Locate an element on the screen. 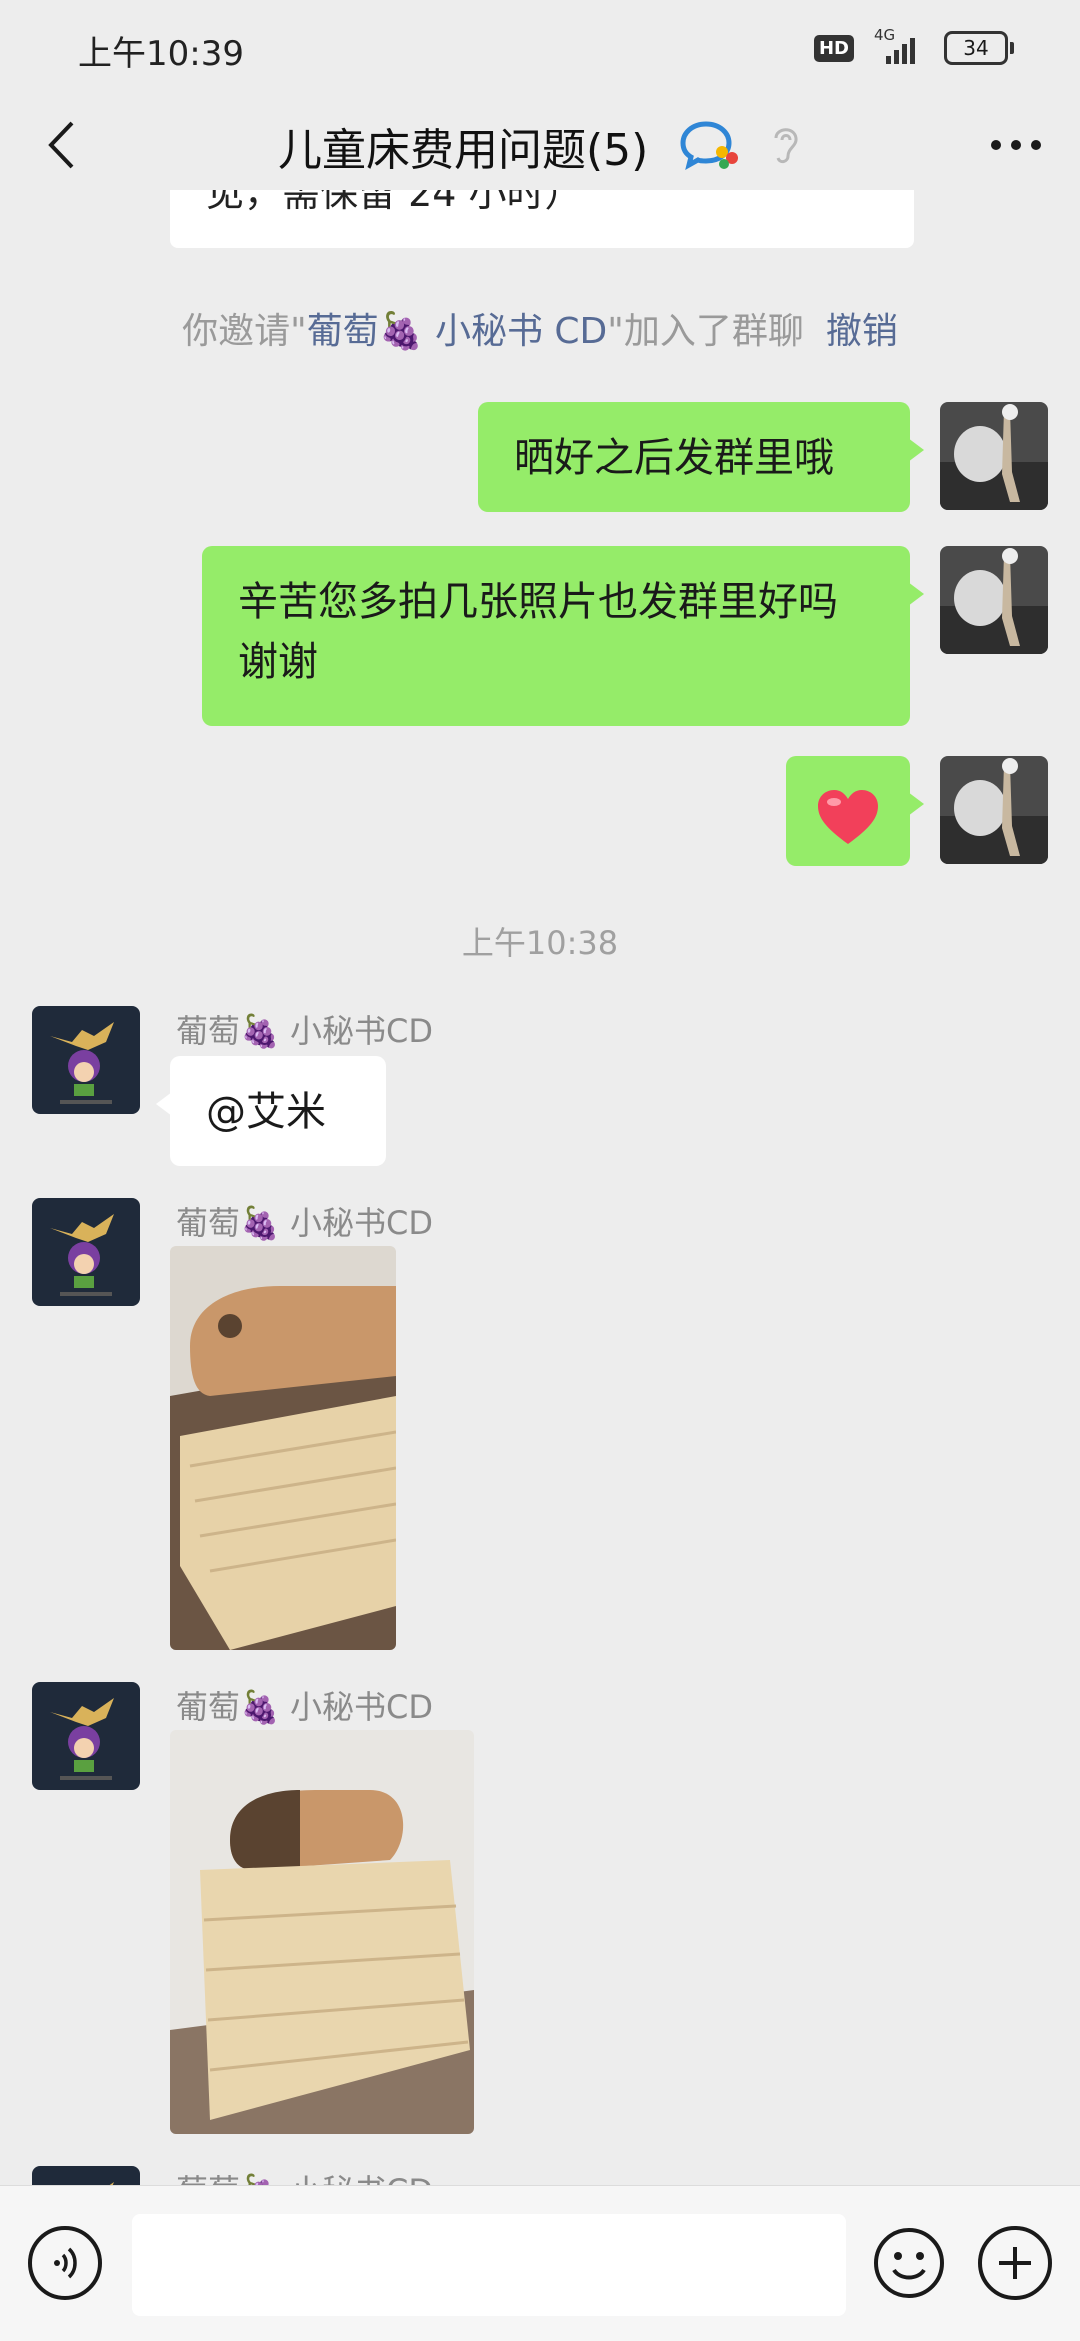 This screenshot has width=1080, height=2341. chat-header: 儿童床费用问题(5) is located at coordinates (540, 145).